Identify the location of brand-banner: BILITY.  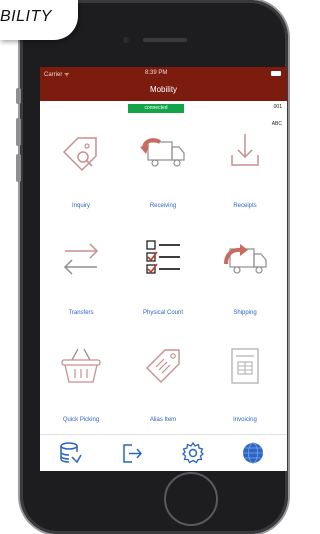
(39, 20).